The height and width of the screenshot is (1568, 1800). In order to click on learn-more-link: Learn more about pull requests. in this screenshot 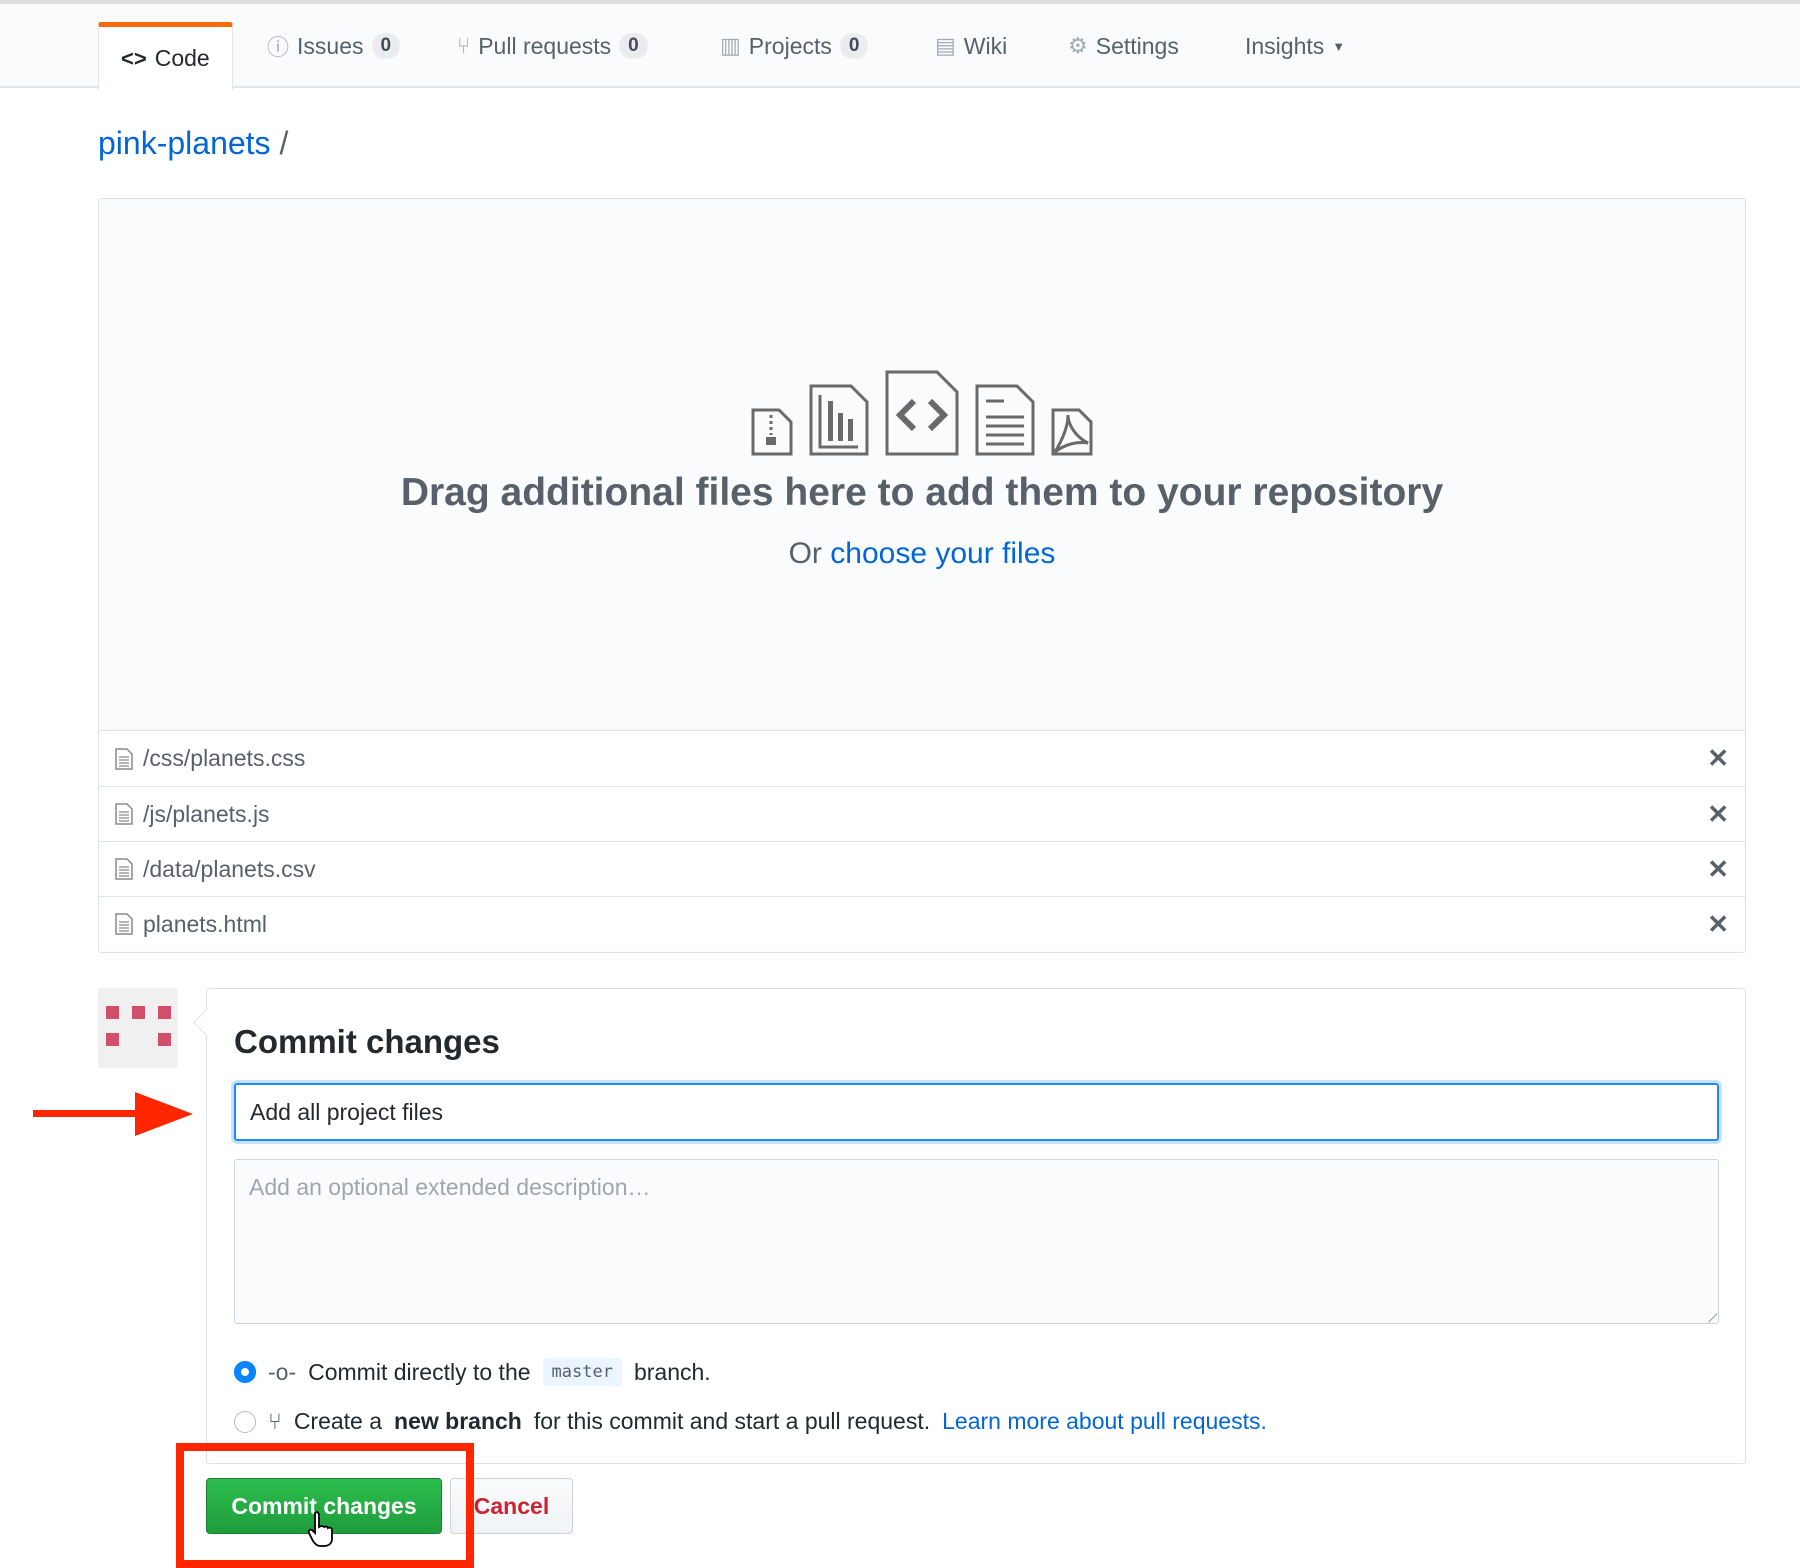, I will do `click(1104, 1421)`.